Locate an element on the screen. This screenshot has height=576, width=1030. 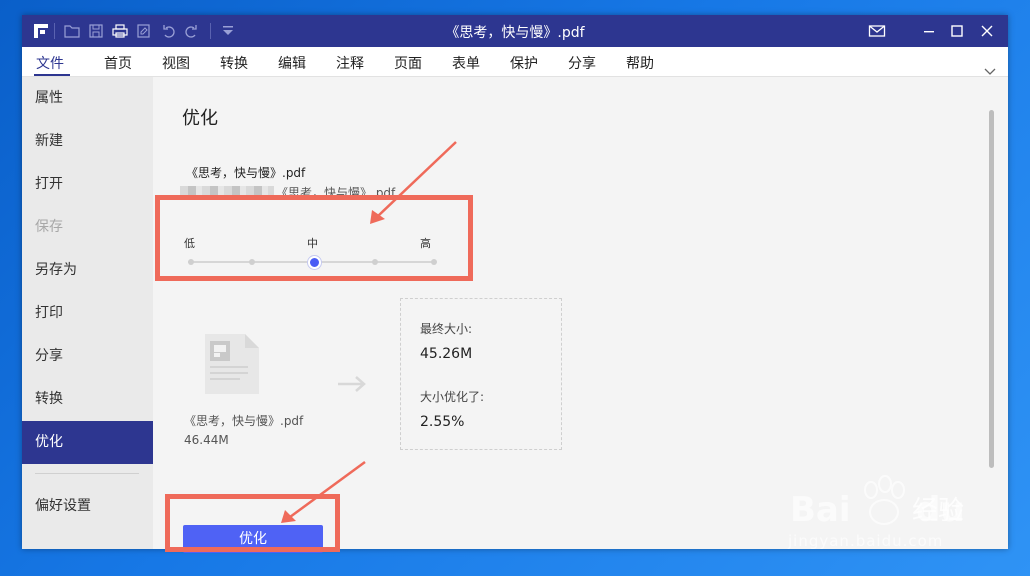
maximize-icon is located at coordinates (957, 31).